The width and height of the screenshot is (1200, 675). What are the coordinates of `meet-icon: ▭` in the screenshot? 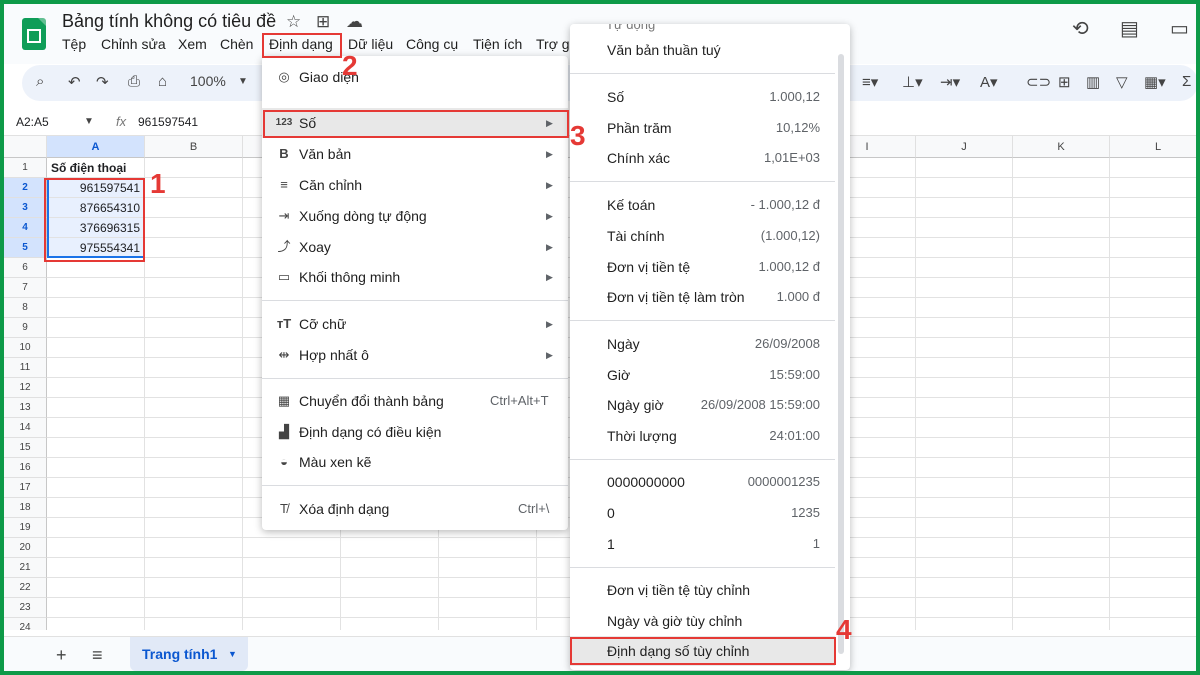 It's located at (1179, 28).